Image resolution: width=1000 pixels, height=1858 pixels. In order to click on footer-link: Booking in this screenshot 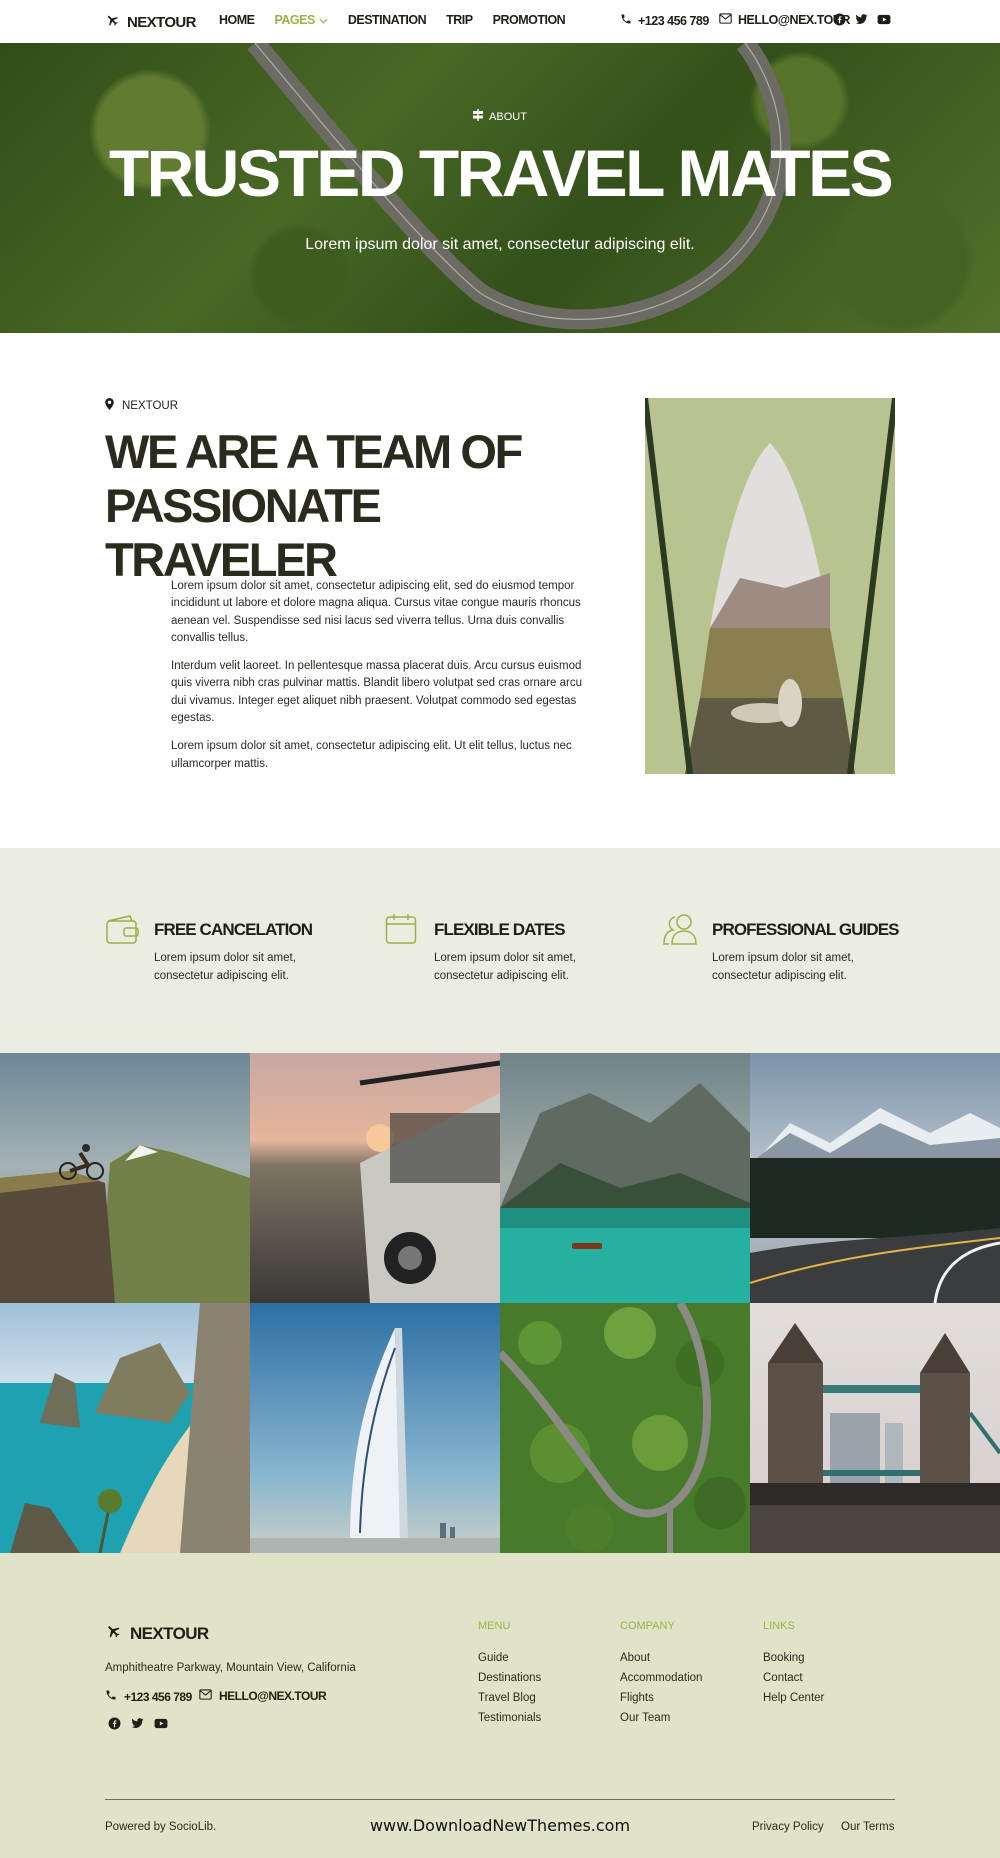, I will do `click(793, 1658)`.